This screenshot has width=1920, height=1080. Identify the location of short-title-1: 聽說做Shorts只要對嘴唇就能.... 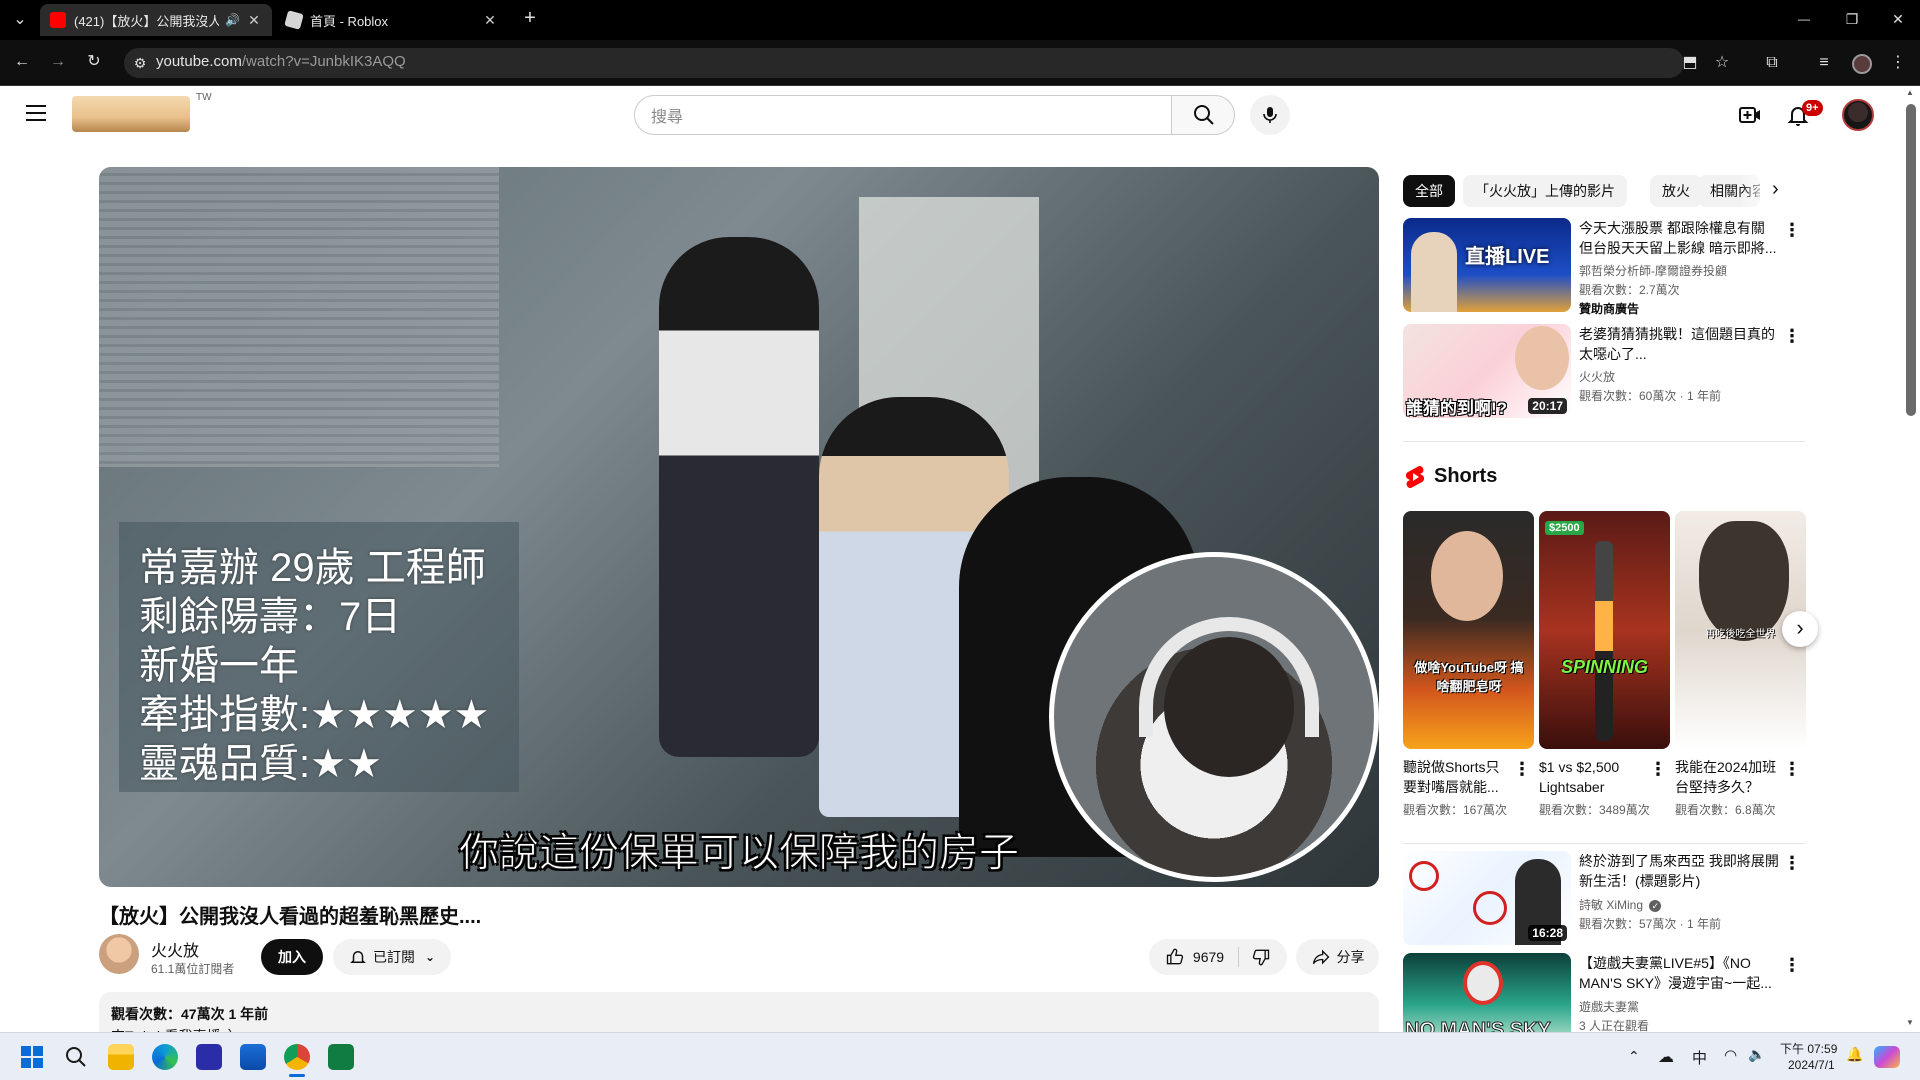
(1458, 777).